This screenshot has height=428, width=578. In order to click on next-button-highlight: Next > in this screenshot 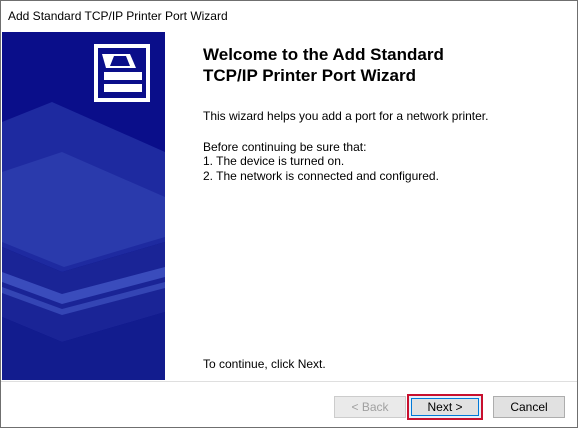, I will do `click(445, 407)`.